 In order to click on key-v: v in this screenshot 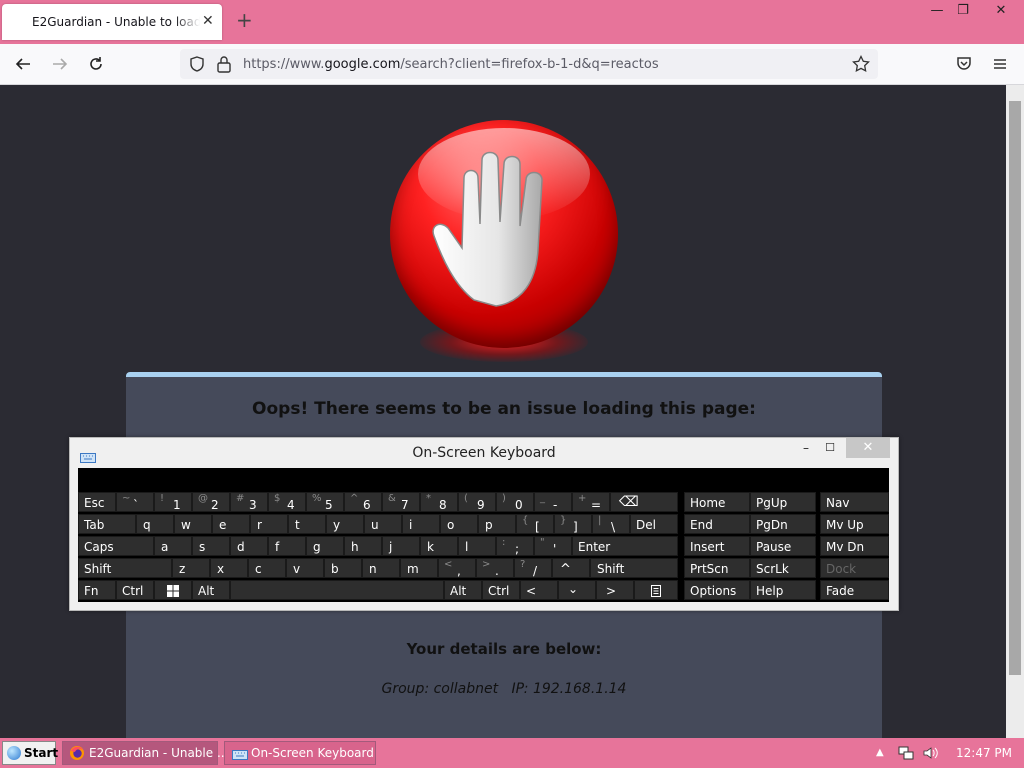, I will do `click(305, 568)`.